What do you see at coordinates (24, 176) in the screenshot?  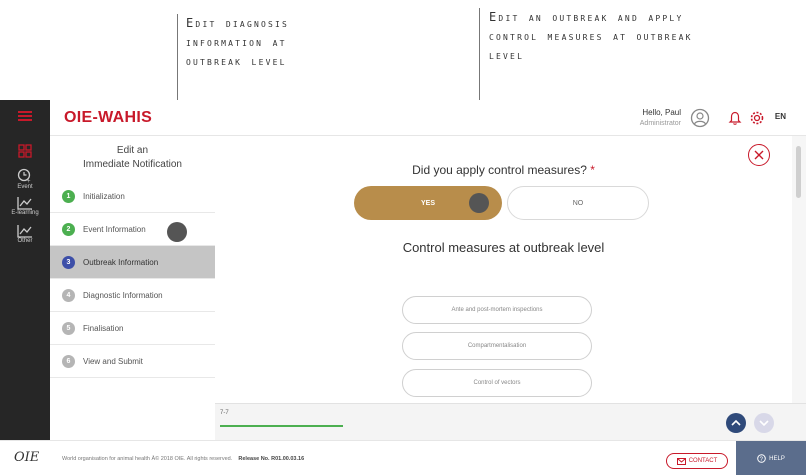 I see `event-clock-icon: +` at bounding box center [24, 176].